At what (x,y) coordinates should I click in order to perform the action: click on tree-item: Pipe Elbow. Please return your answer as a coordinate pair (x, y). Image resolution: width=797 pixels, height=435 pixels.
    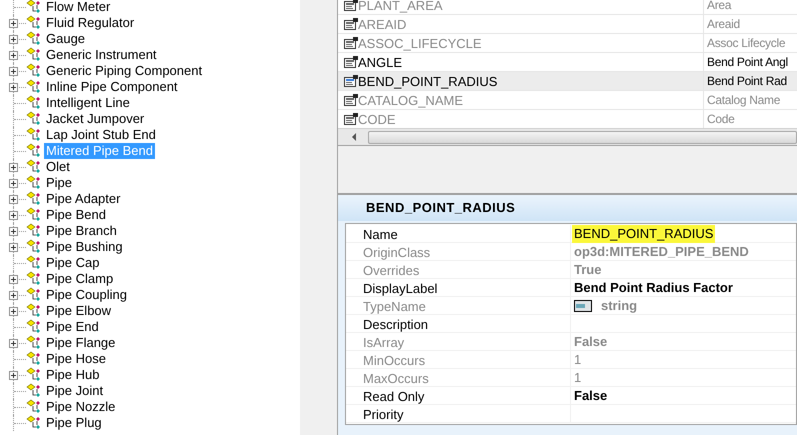
    Looking at the image, I should click on (79, 311).